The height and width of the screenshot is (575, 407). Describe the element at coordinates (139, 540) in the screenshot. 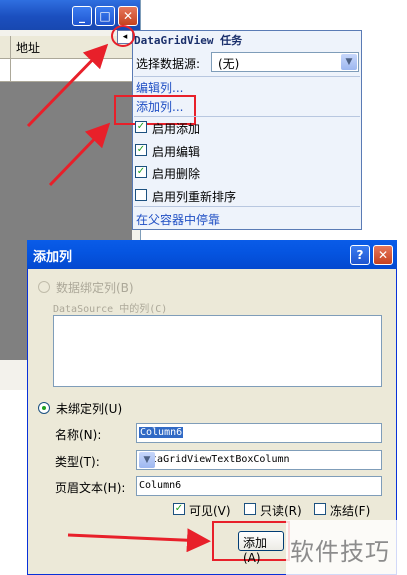

I see `arrow-to-add-button` at that location.